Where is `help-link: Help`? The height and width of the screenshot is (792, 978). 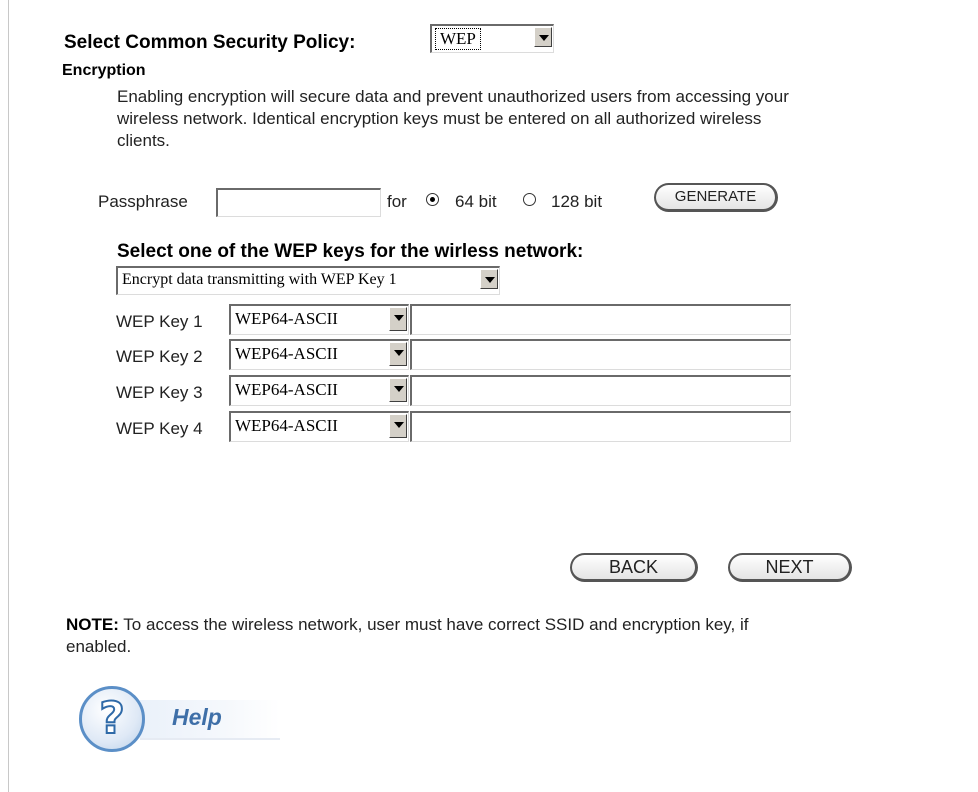 help-link: Help is located at coordinates (197, 717).